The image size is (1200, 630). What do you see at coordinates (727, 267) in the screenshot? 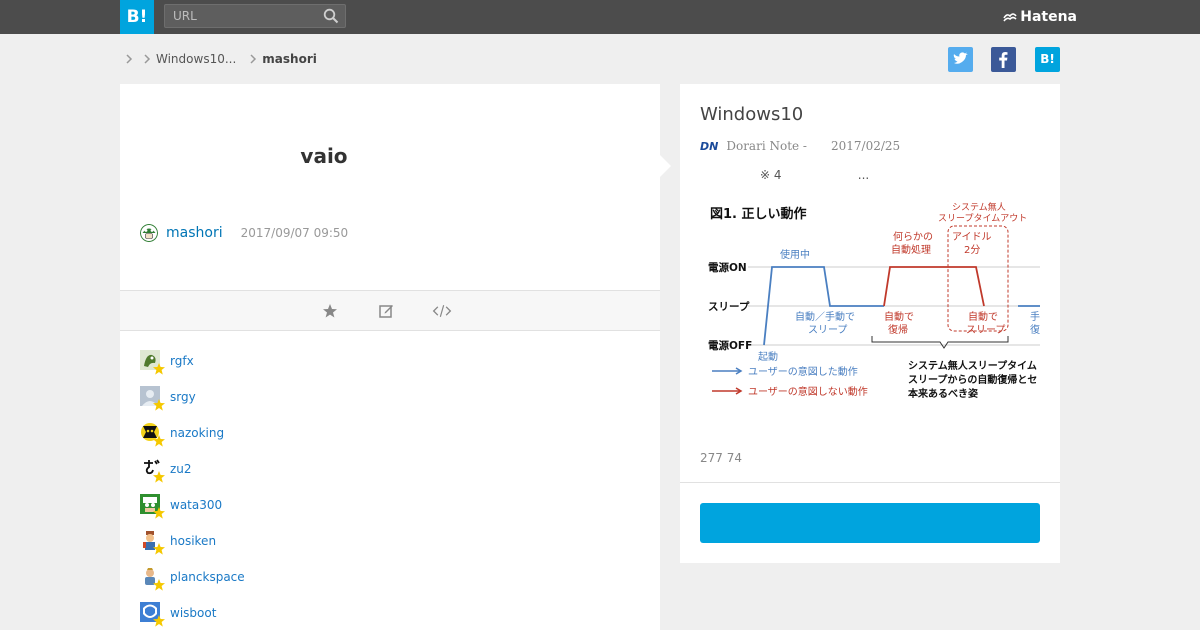
I see `label-power-on: 電源ON` at bounding box center [727, 267].